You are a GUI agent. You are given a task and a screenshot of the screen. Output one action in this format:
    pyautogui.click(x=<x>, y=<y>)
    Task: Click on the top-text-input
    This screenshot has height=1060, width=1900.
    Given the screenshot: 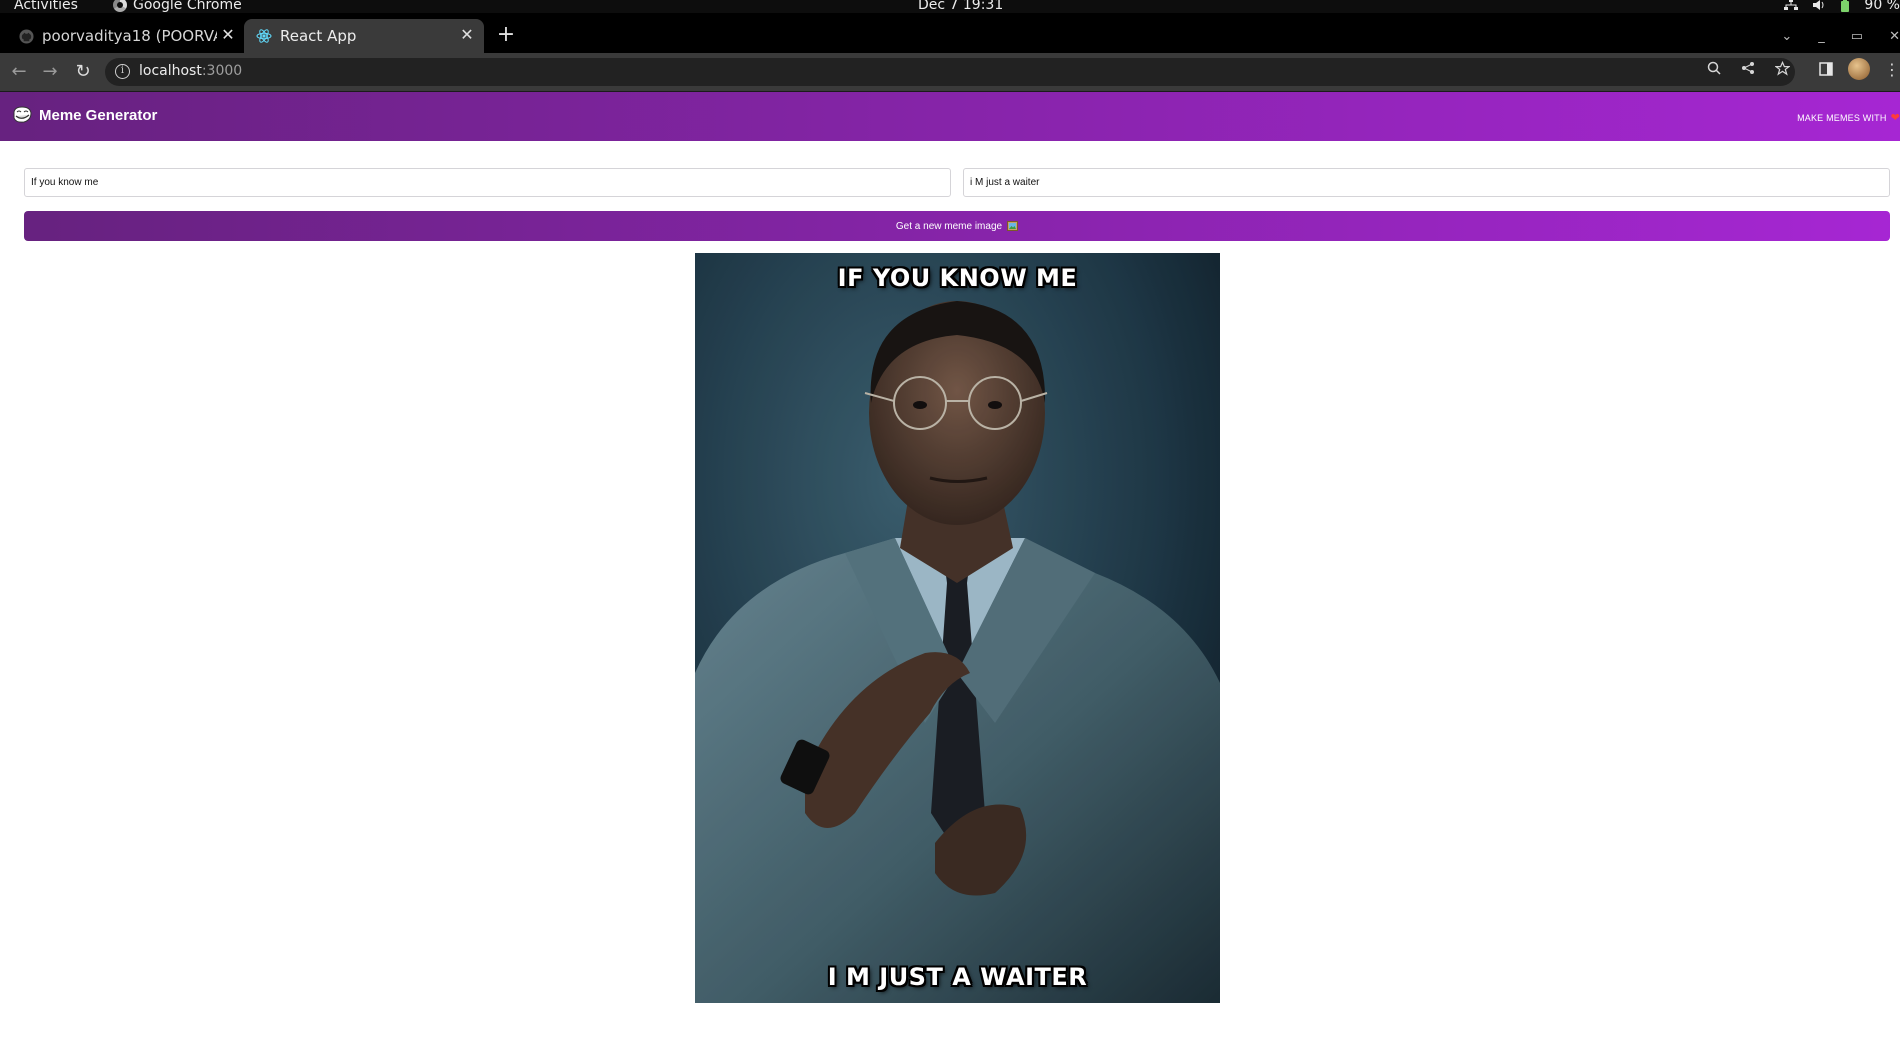 What is the action you would take?
    pyautogui.click(x=487, y=182)
    